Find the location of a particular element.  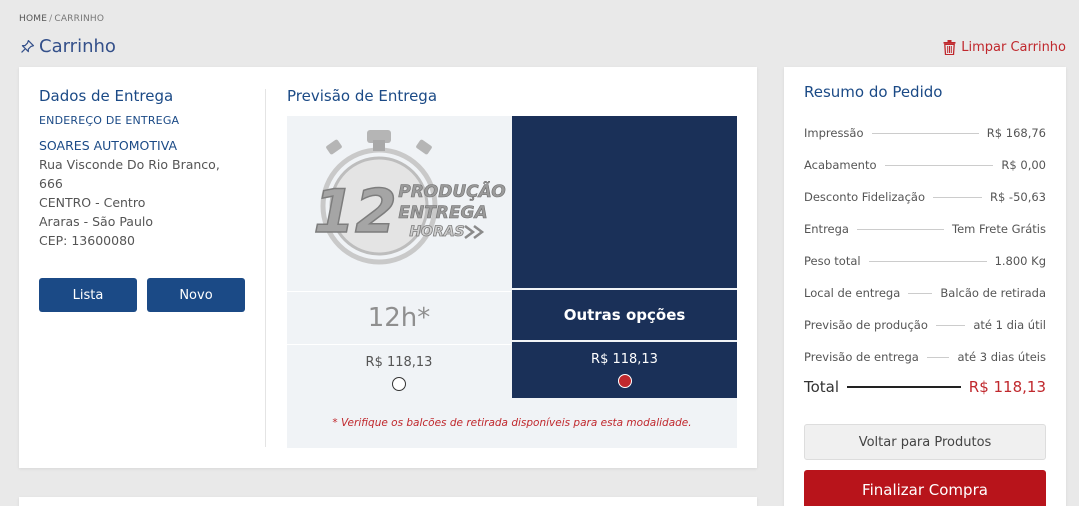

address-line: Rua Visconde Do Rio Branco, is located at coordinates (129, 164).